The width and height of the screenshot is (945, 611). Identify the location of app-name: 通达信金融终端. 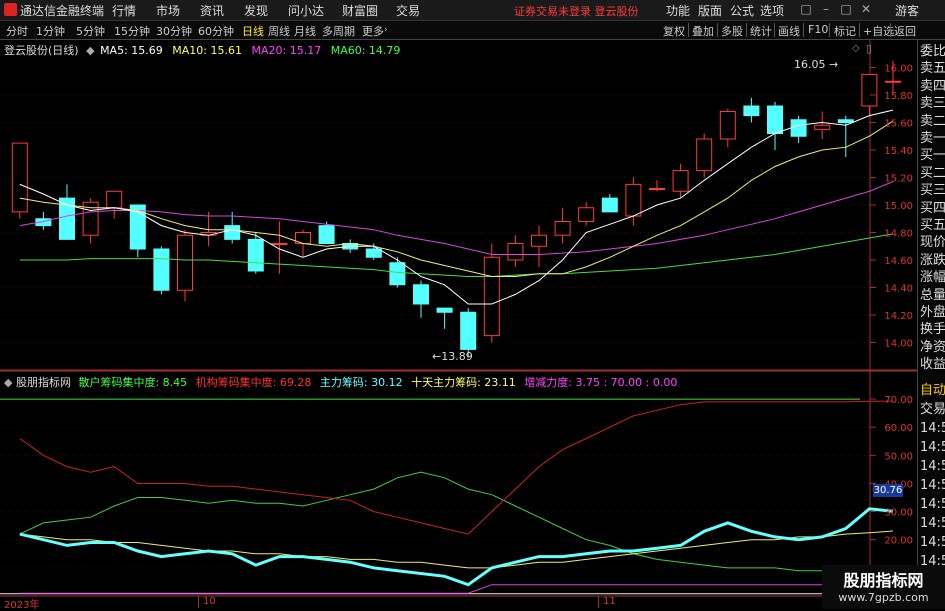
(62, 11).